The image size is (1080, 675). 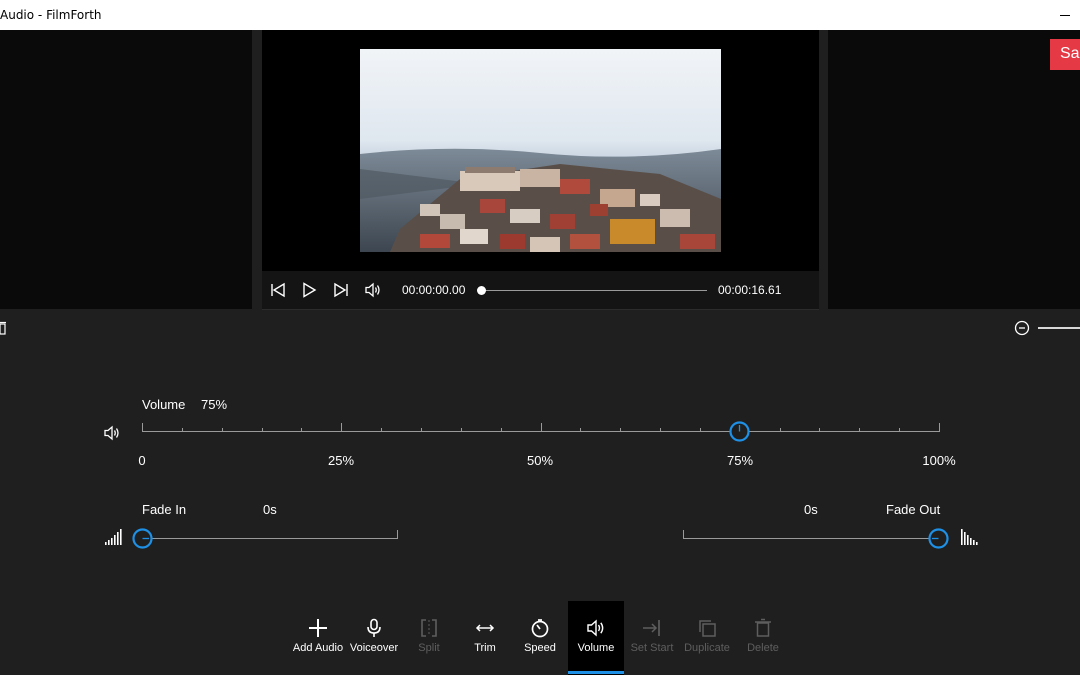 I want to click on add-audio-button: Add Audio, so click(x=318, y=638).